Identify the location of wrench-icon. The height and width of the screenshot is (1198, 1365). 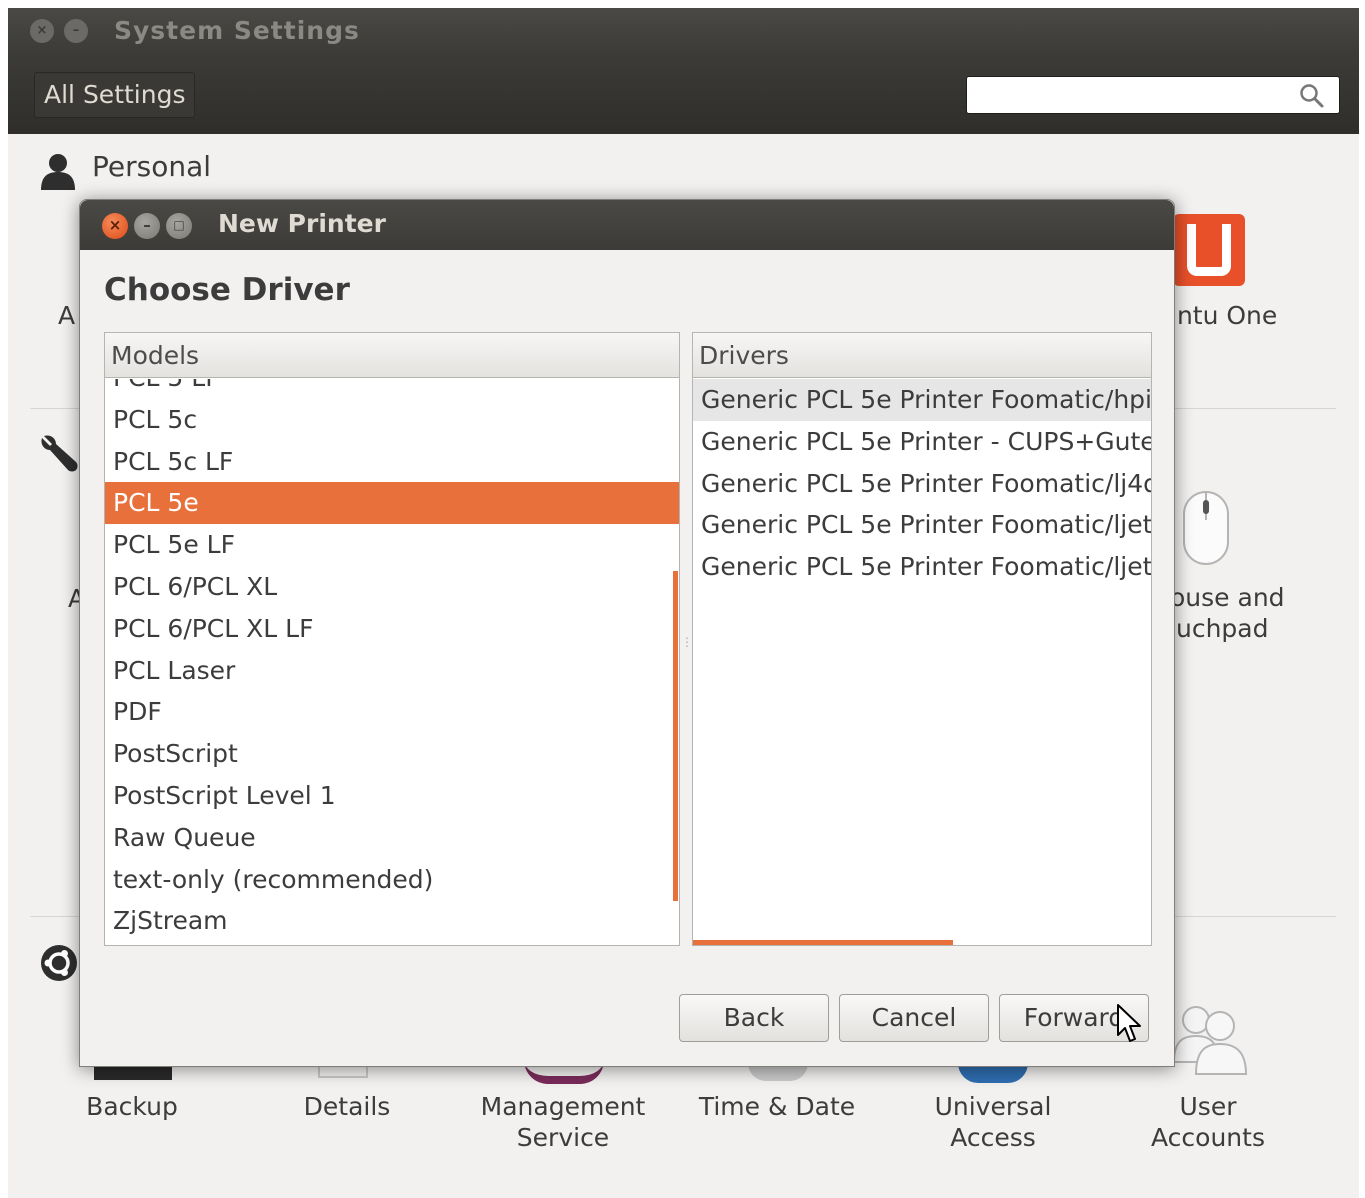
(59, 453).